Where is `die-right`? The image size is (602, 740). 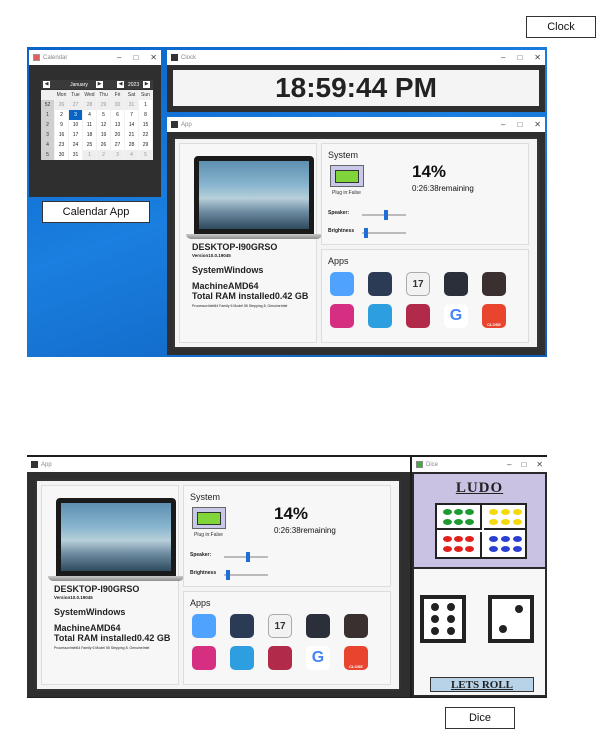
die-right is located at coordinates (511, 619).